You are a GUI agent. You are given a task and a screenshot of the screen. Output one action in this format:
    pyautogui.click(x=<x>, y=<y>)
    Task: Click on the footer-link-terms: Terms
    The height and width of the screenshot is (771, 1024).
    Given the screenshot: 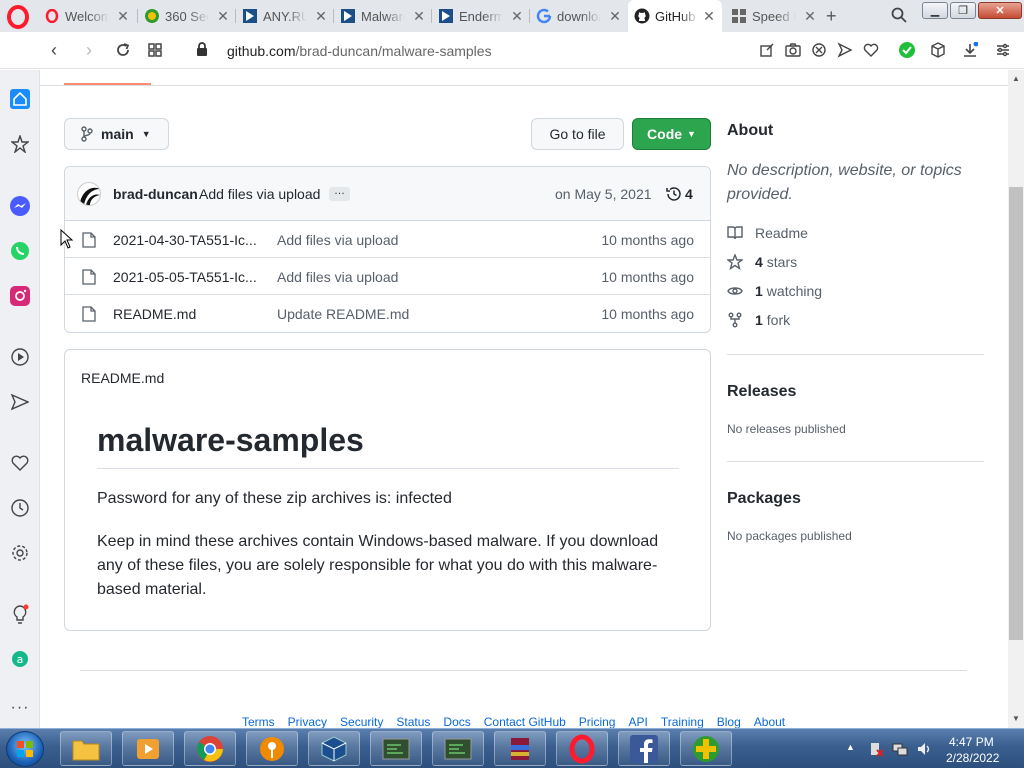 What is the action you would take?
    pyautogui.click(x=258, y=721)
    